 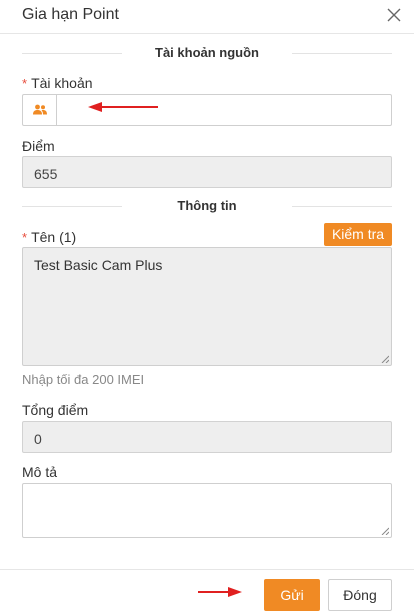 What do you see at coordinates (49, 237) in the screenshot?
I see `name-label: * Tên (1)` at bounding box center [49, 237].